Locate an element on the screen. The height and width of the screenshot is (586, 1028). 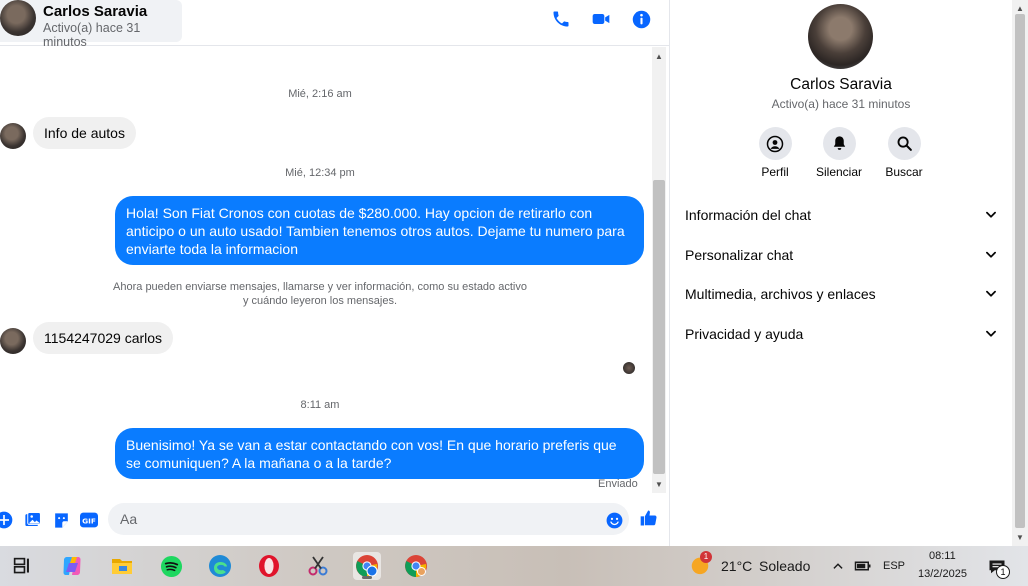
task-view-icon is located at coordinates (22, 566).